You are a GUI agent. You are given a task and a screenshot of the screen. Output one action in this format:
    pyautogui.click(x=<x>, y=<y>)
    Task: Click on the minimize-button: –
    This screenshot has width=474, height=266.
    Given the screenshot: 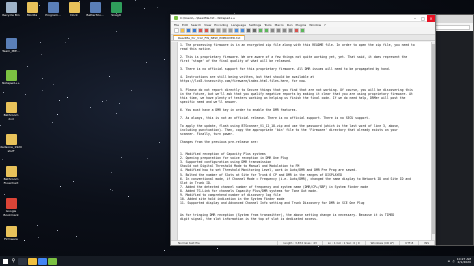 What is the action you would take?
    pyautogui.click(x=415, y=18)
    